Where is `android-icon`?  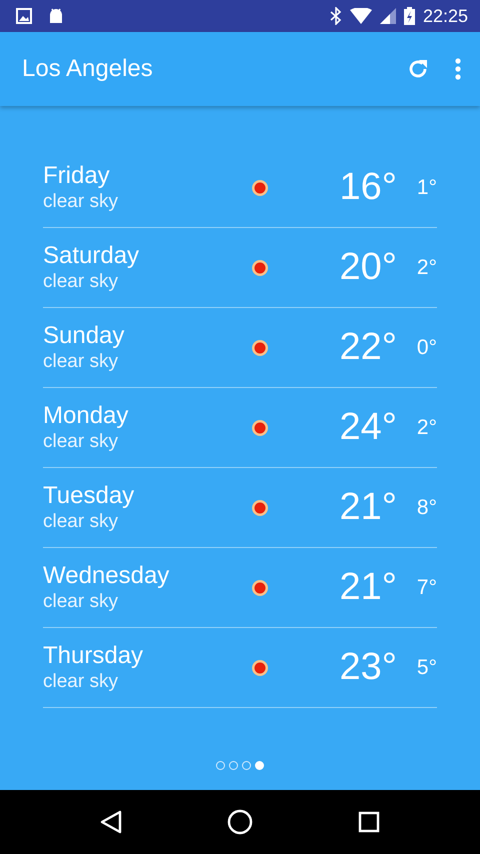
android-icon is located at coordinates (56, 16).